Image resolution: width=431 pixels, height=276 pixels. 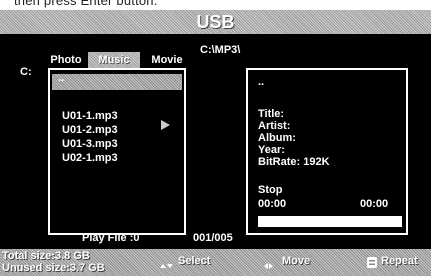 I want to click on up-down-arrows-icon, so click(x=167, y=266).